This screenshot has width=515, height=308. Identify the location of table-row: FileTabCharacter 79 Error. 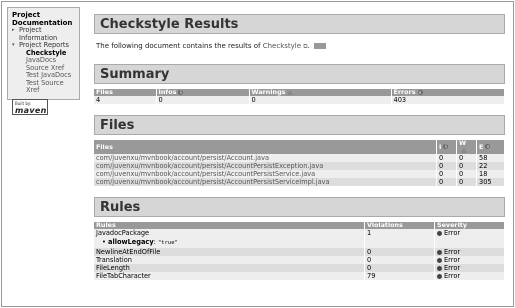
(299, 276).